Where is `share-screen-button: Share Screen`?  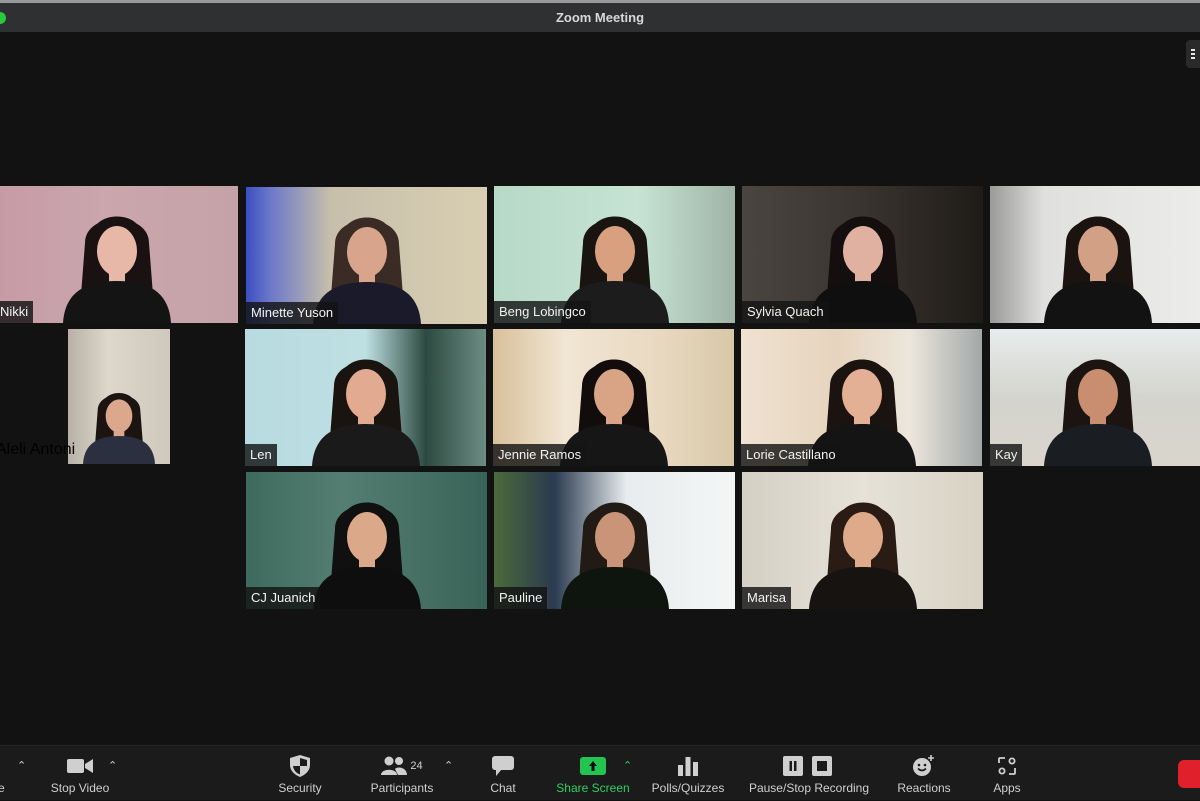 share-screen-button: Share Screen is located at coordinates (593, 773).